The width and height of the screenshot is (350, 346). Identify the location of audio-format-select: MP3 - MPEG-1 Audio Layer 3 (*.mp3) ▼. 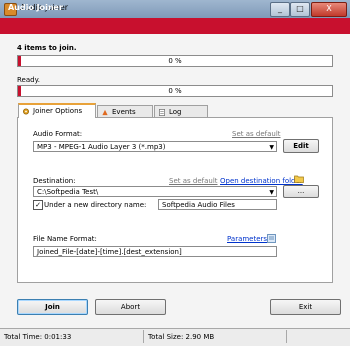
(155, 146).